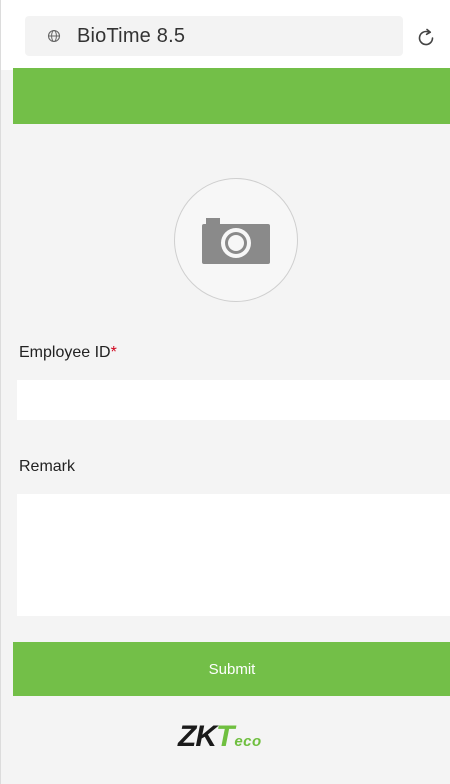 This screenshot has width=450, height=784. What do you see at coordinates (131, 35) in the screenshot?
I see `address-bar-text: BioTime 8.5` at bounding box center [131, 35].